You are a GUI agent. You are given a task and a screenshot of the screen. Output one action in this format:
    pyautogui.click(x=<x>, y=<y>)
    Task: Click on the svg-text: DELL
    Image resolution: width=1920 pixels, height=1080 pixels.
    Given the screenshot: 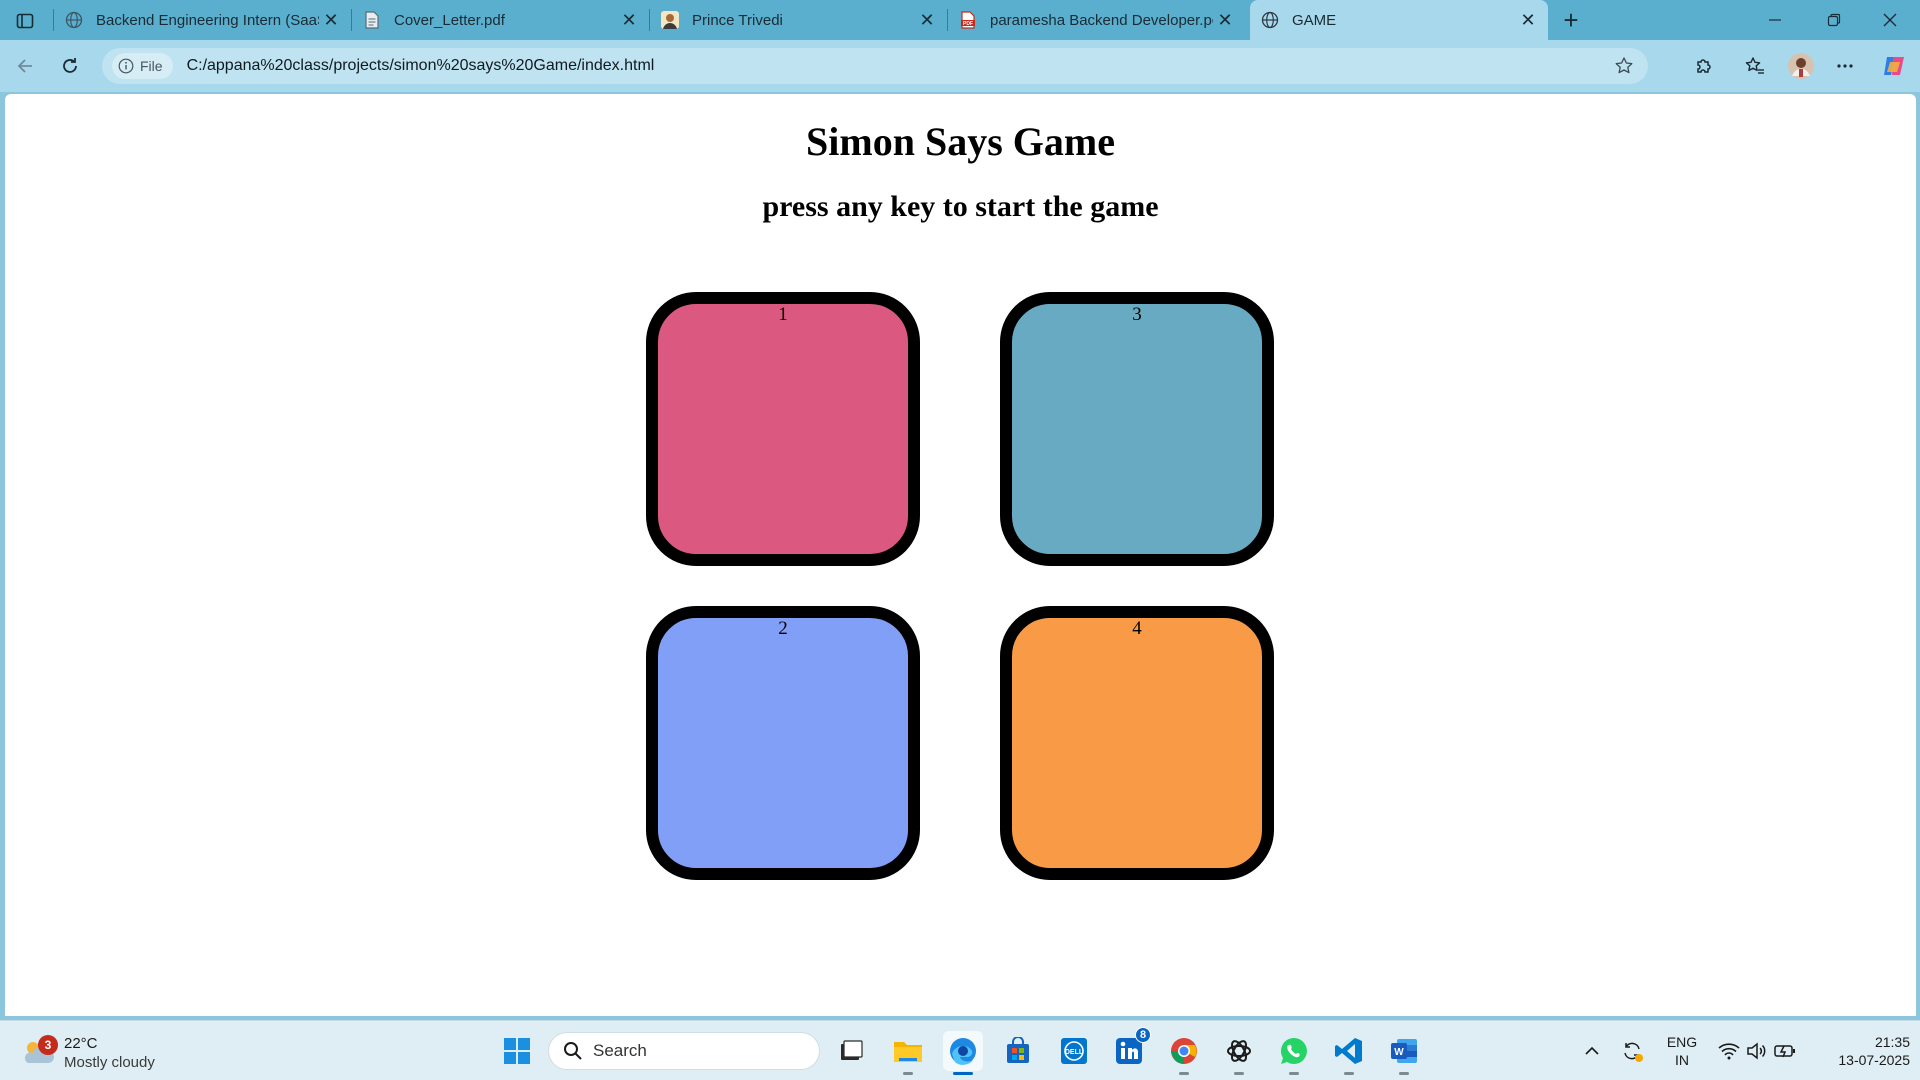 What is the action you would take?
    pyautogui.click(x=1074, y=1052)
    